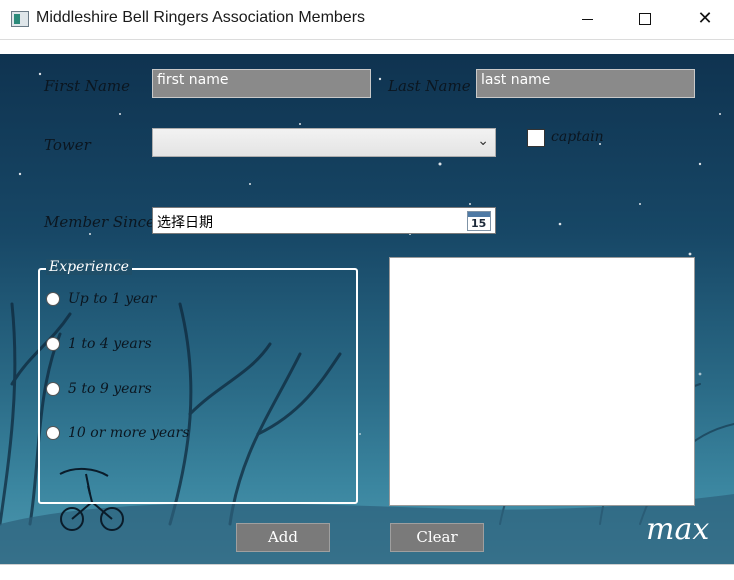 The image size is (734, 580). What do you see at coordinates (261, 83) in the screenshot?
I see `first-name-input: first name` at bounding box center [261, 83].